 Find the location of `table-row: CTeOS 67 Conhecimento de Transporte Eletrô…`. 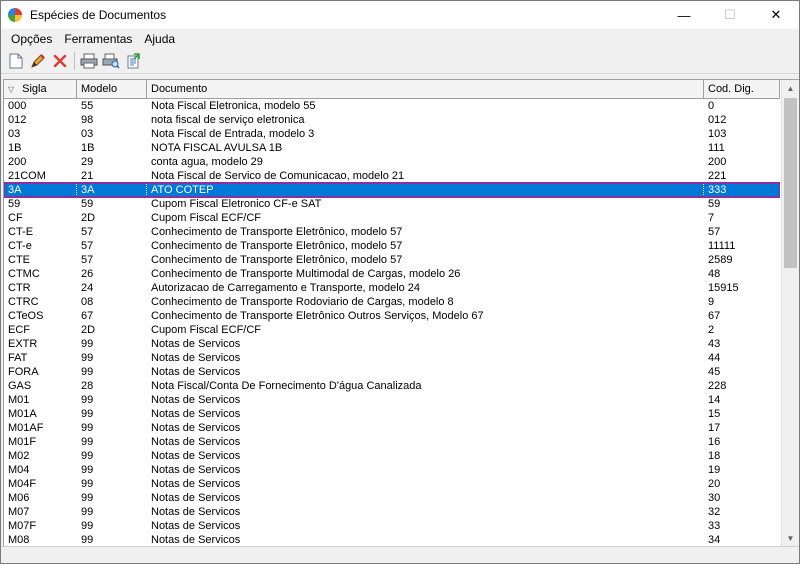

table-row: CTeOS 67 Conhecimento de Transporte Eletrô… is located at coordinates (392, 316).